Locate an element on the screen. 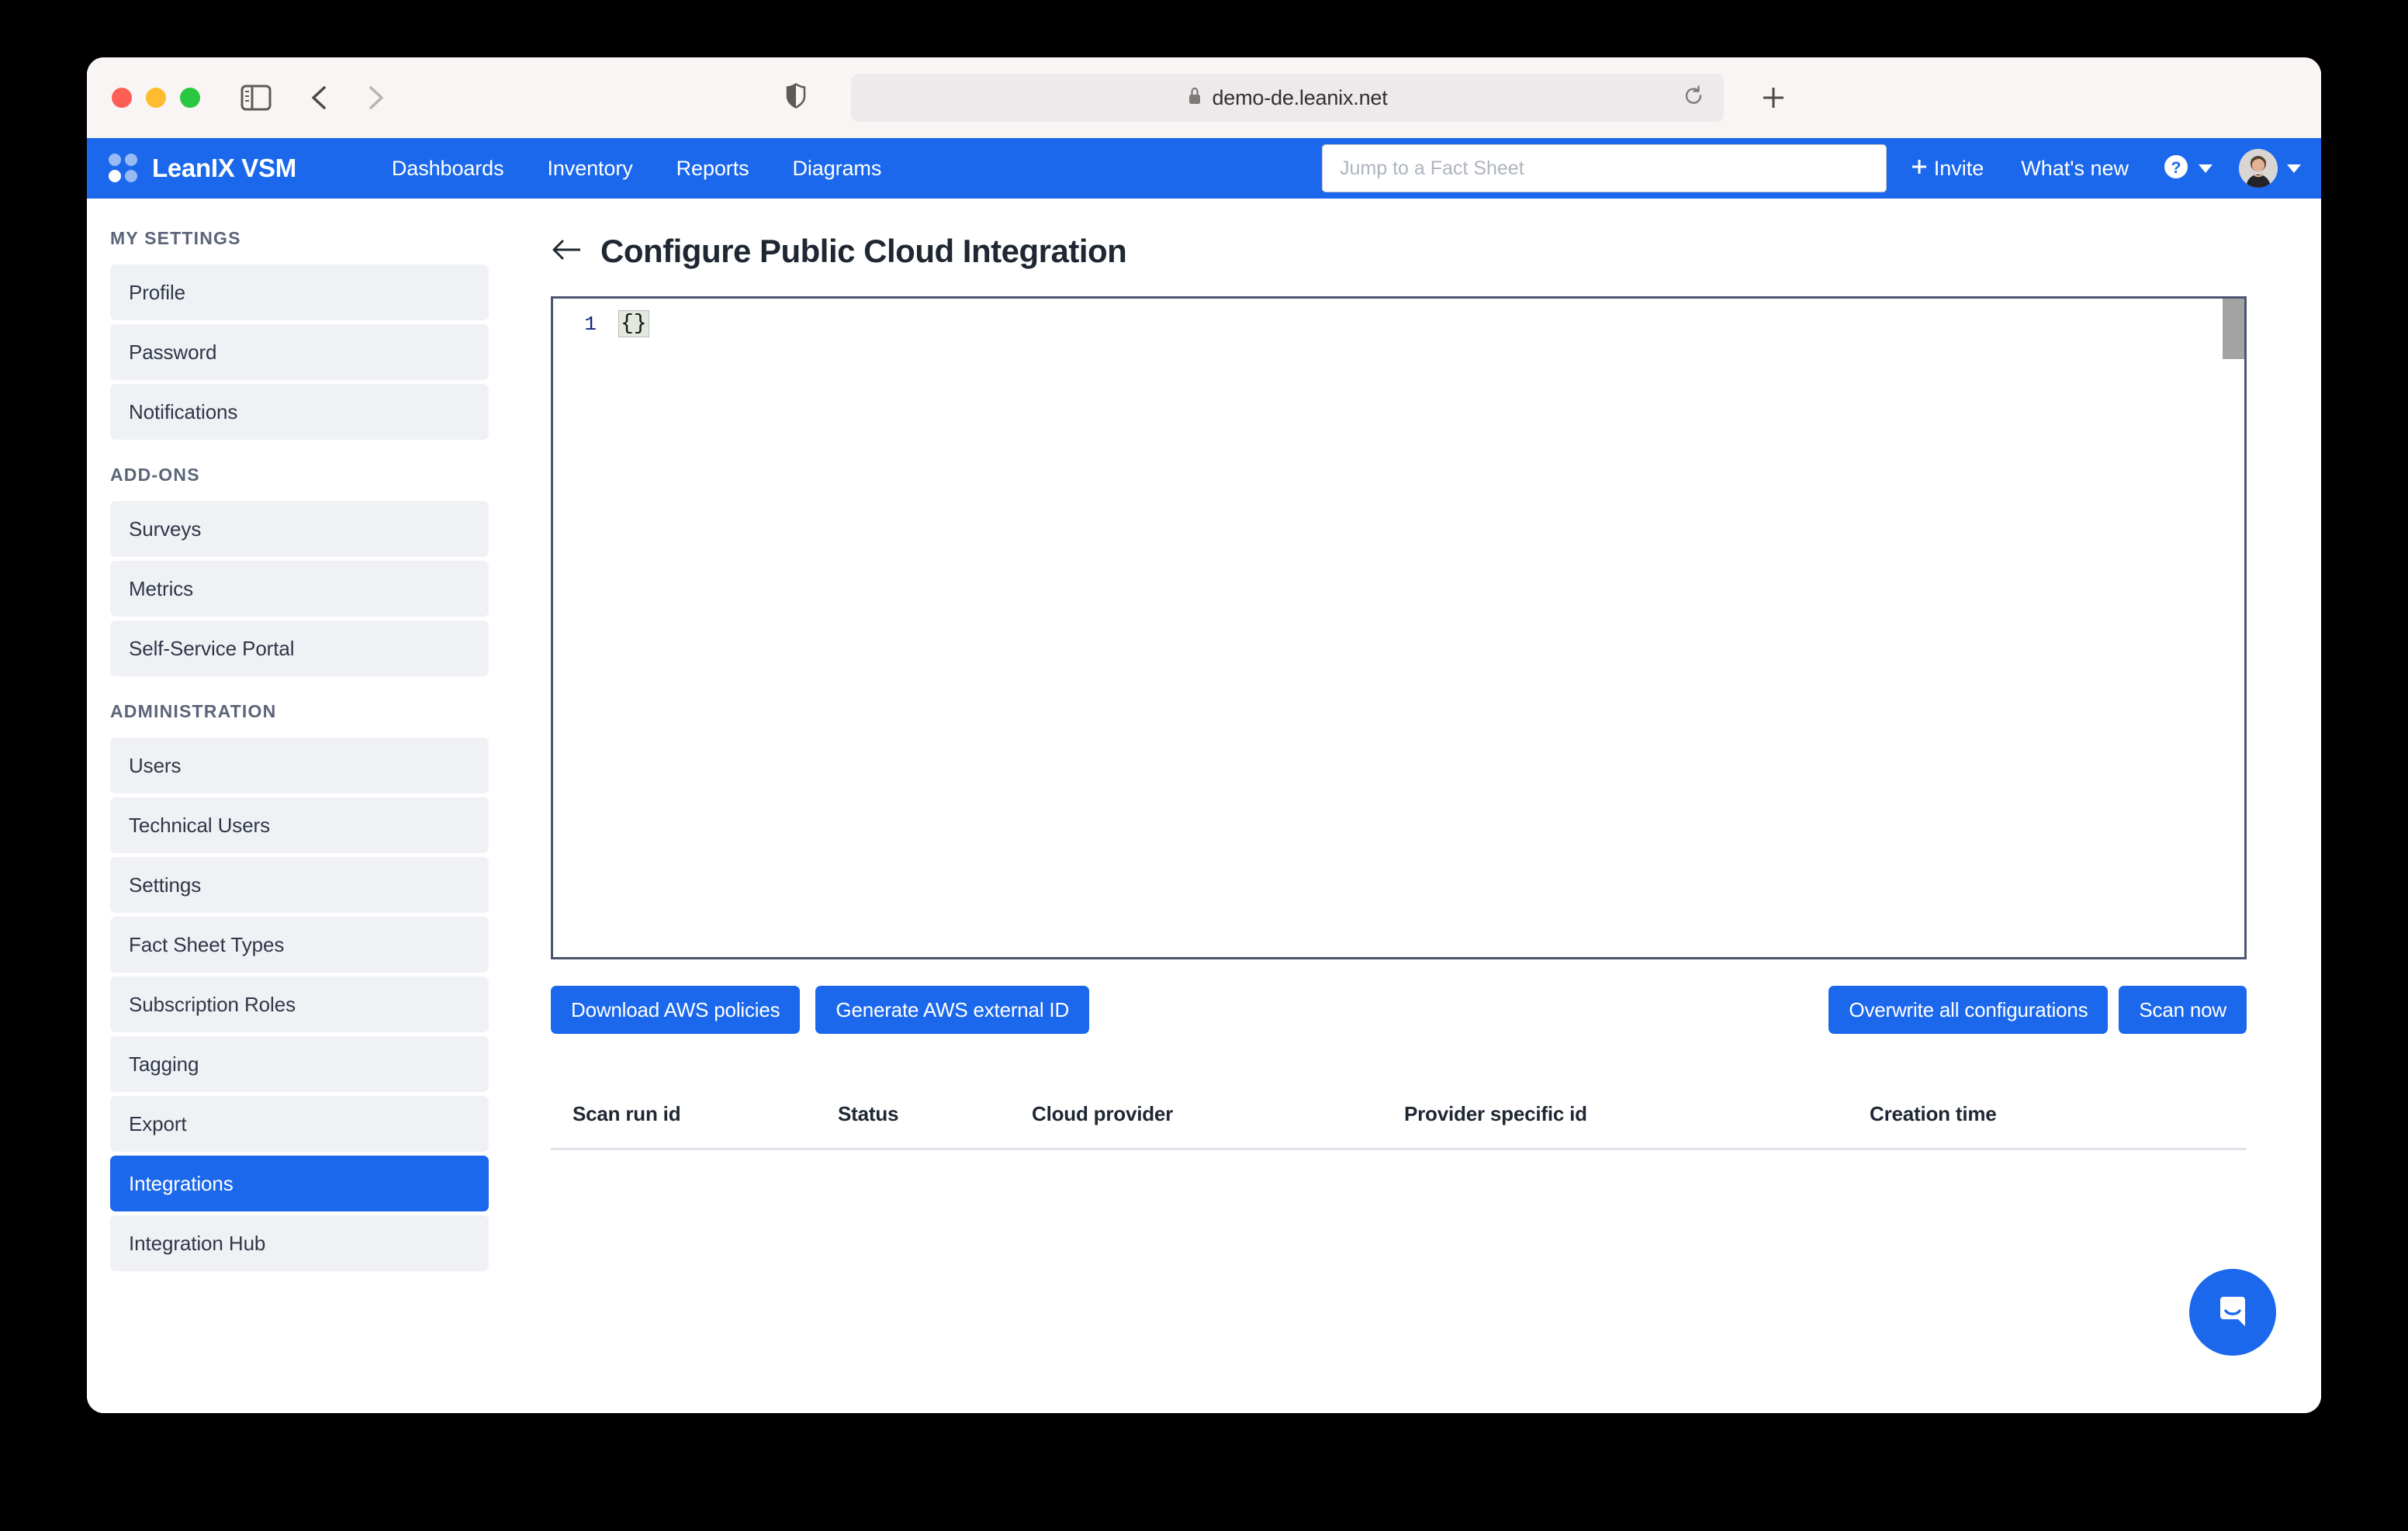 Image resolution: width=2408 pixels, height=1531 pixels. reload-icon is located at coordinates (1694, 98).